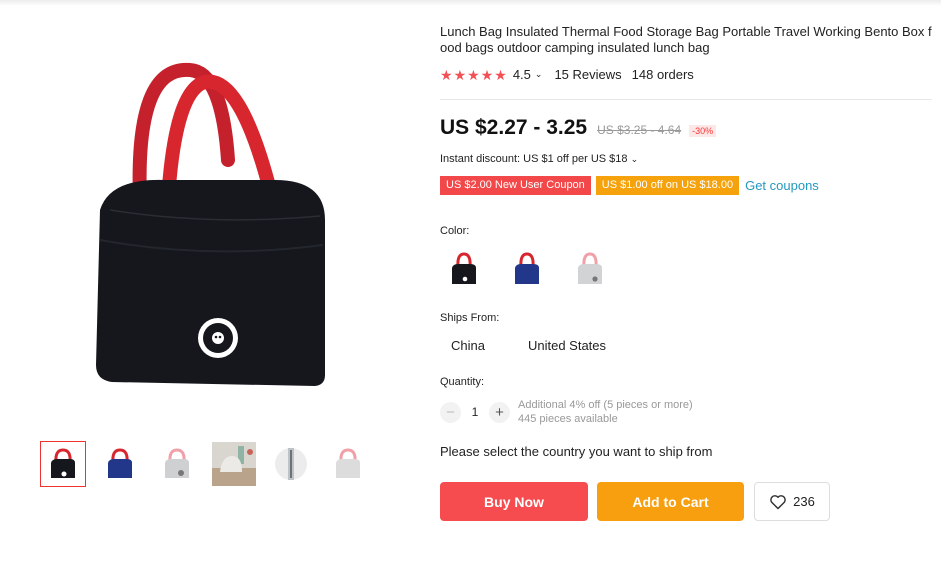  Describe the element at coordinates (120, 464) in the screenshot. I see `thumbnail-blue-bag` at that location.